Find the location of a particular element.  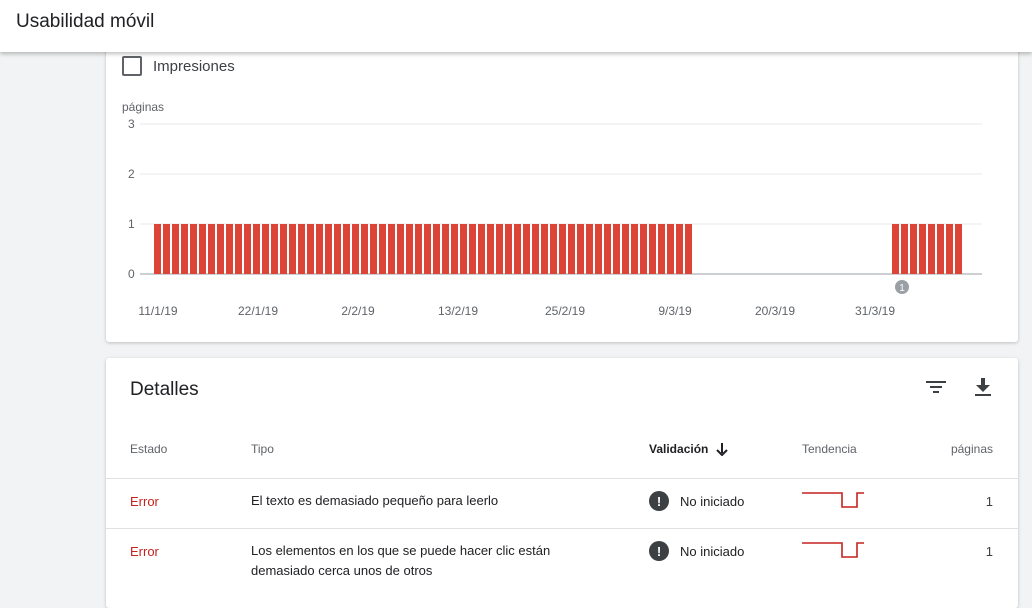

column-header-validacion: Validación is located at coordinates (689, 449).